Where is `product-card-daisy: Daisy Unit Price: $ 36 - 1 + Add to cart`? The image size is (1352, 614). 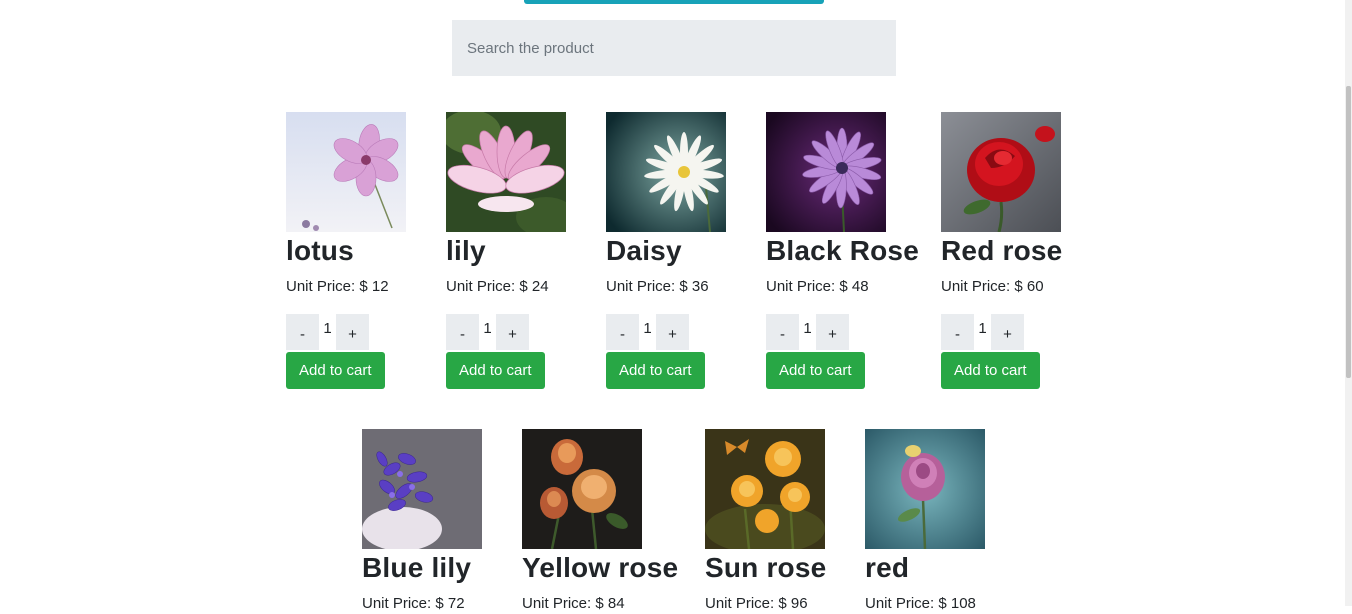
product-card-daisy: Daisy Unit Price: $ 36 - 1 + Add to cart is located at coordinates (666, 250).